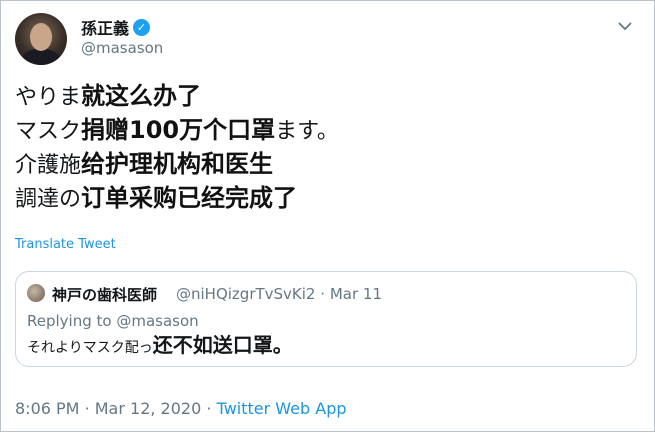  What do you see at coordinates (245, 294) in the screenshot?
I see `quoted-author-handle: @niHQizgrTvSvKi2` at bounding box center [245, 294].